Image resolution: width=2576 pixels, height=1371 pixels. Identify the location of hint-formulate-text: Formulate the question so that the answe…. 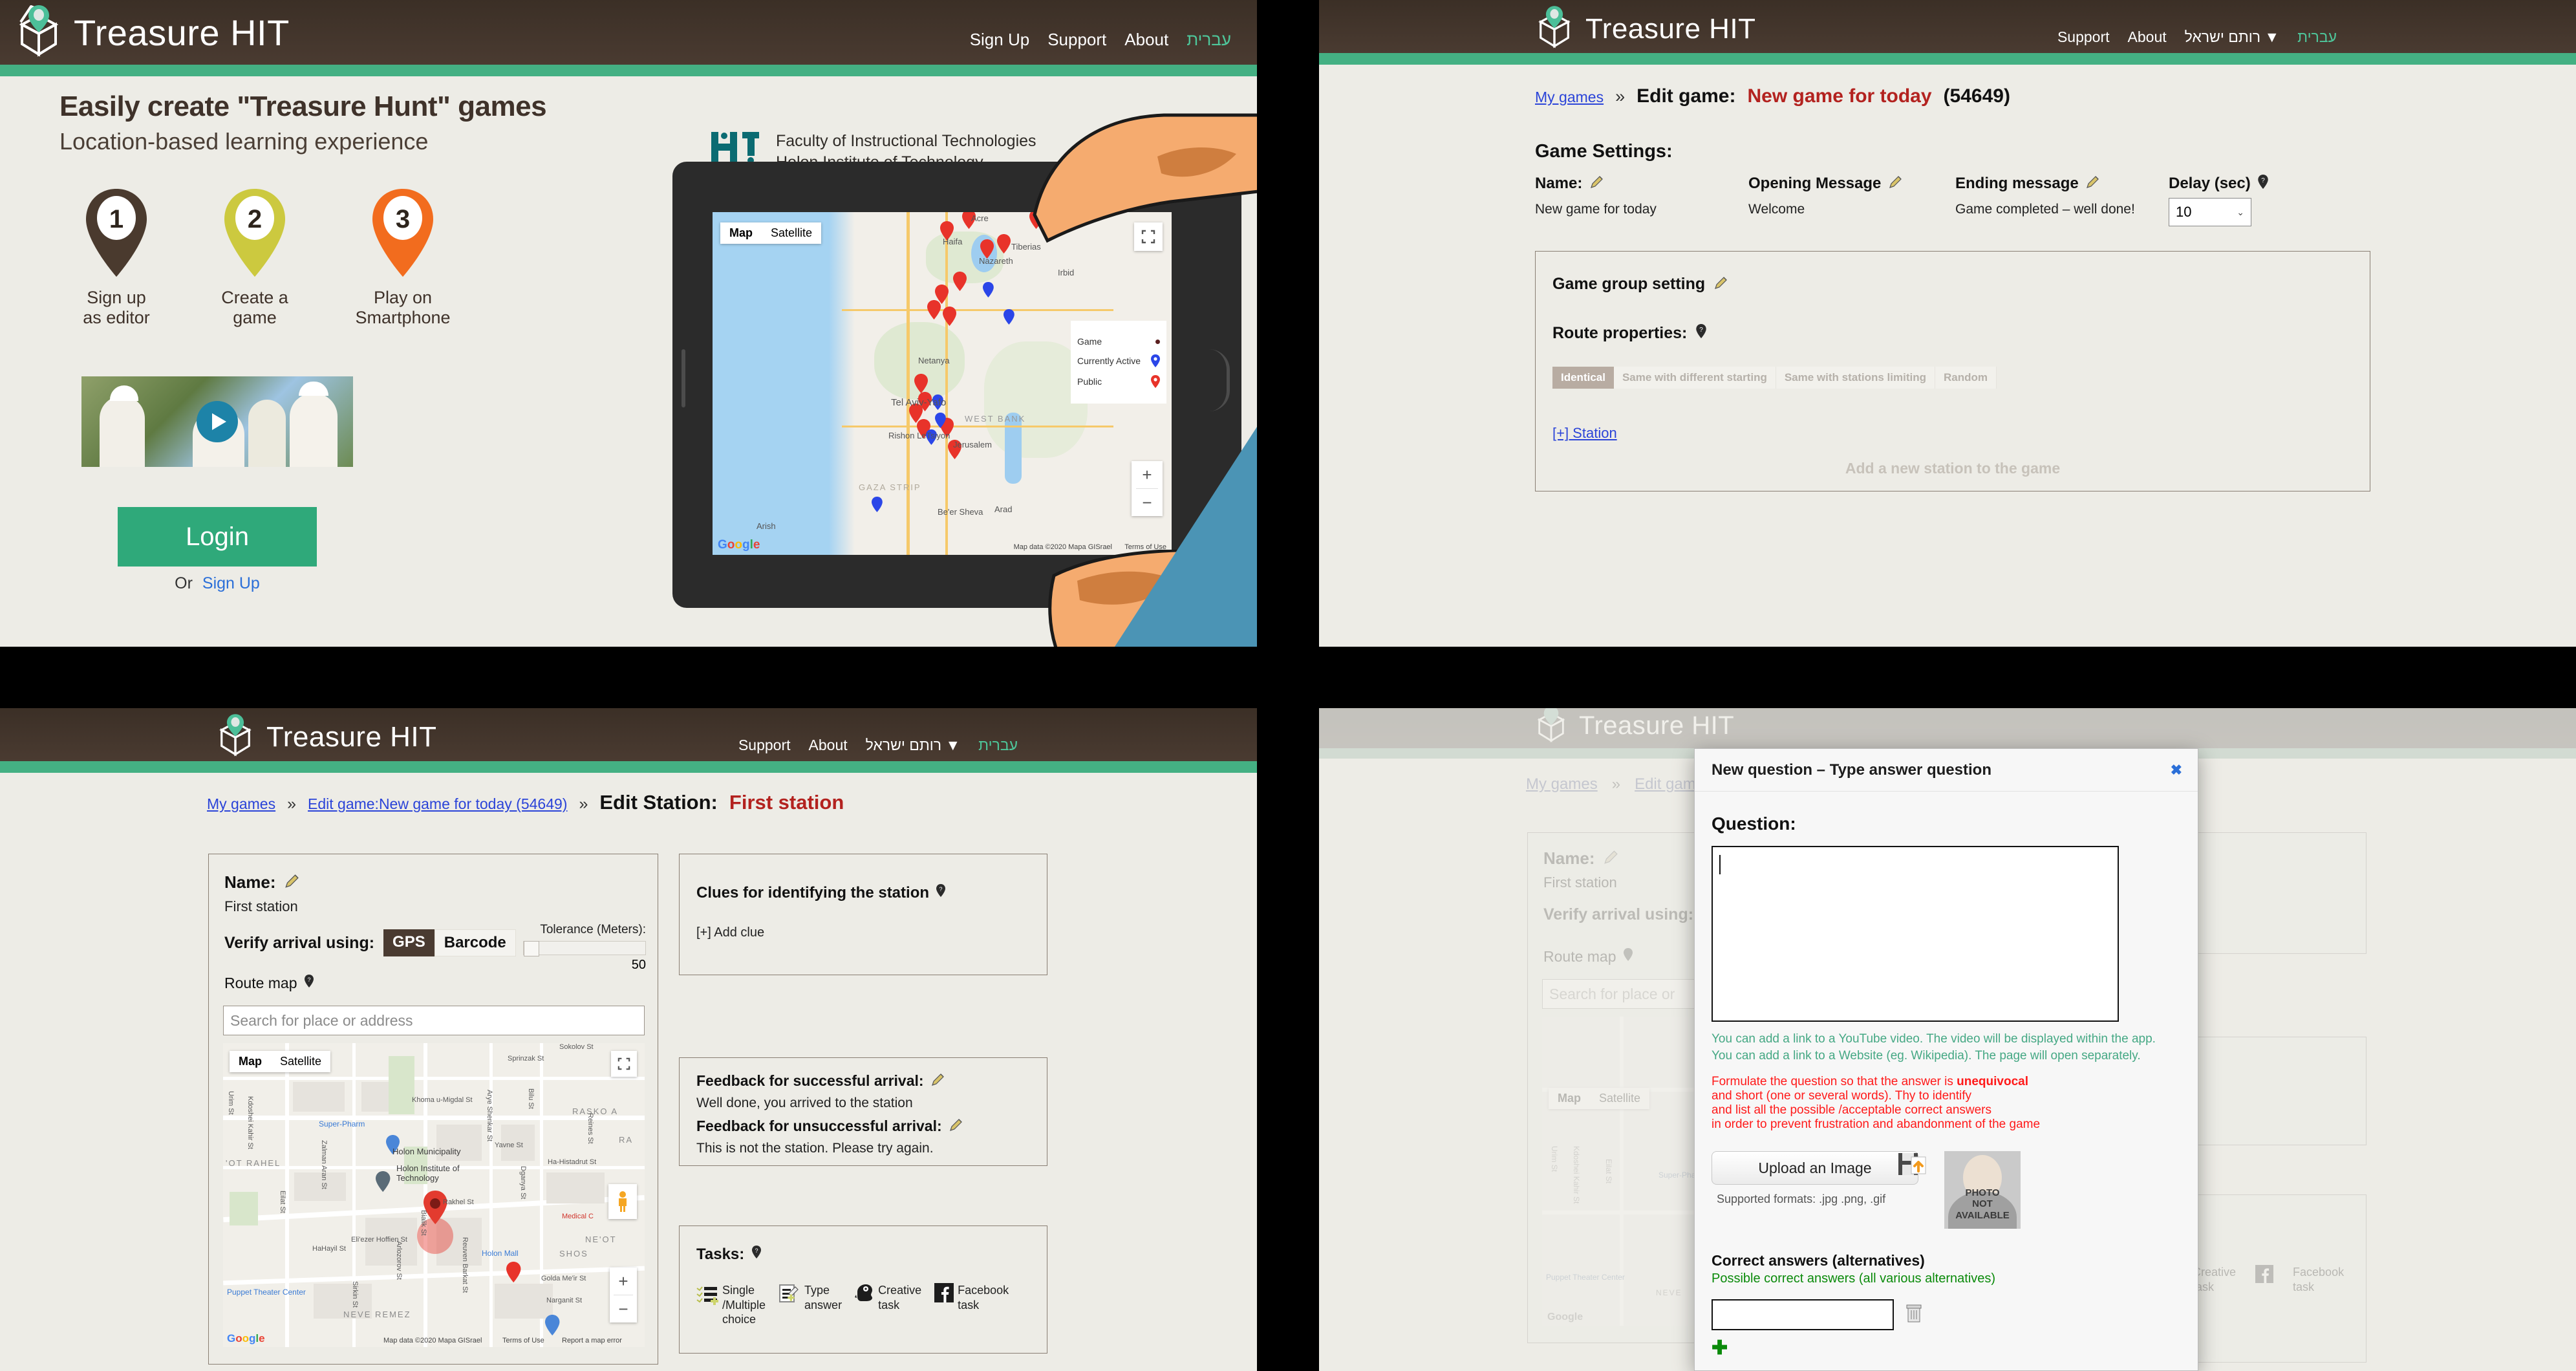
(1834, 1081).